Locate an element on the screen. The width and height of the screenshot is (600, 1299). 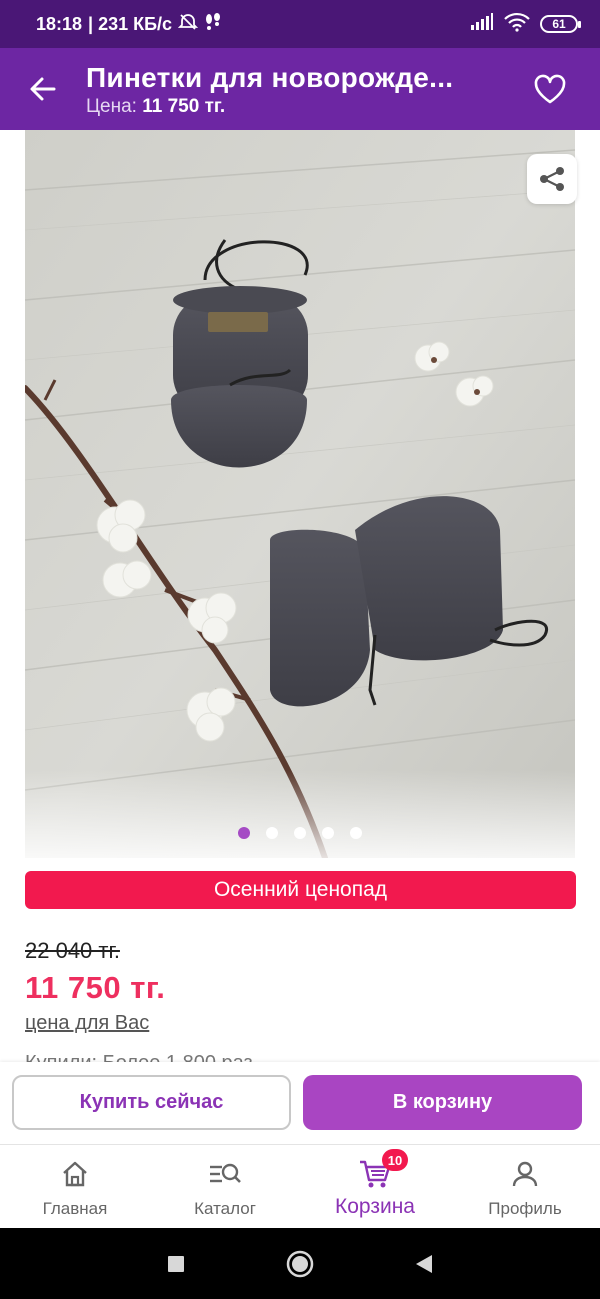
promo-banner: Осенний ценопад is located at coordinates (300, 890).